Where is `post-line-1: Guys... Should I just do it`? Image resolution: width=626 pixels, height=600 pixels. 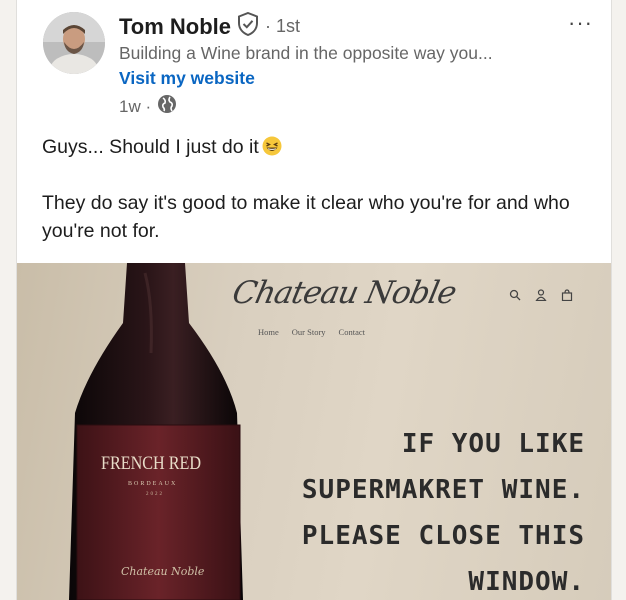 post-line-1: Guys... Should I just do it is located at coordinates (150, 147).